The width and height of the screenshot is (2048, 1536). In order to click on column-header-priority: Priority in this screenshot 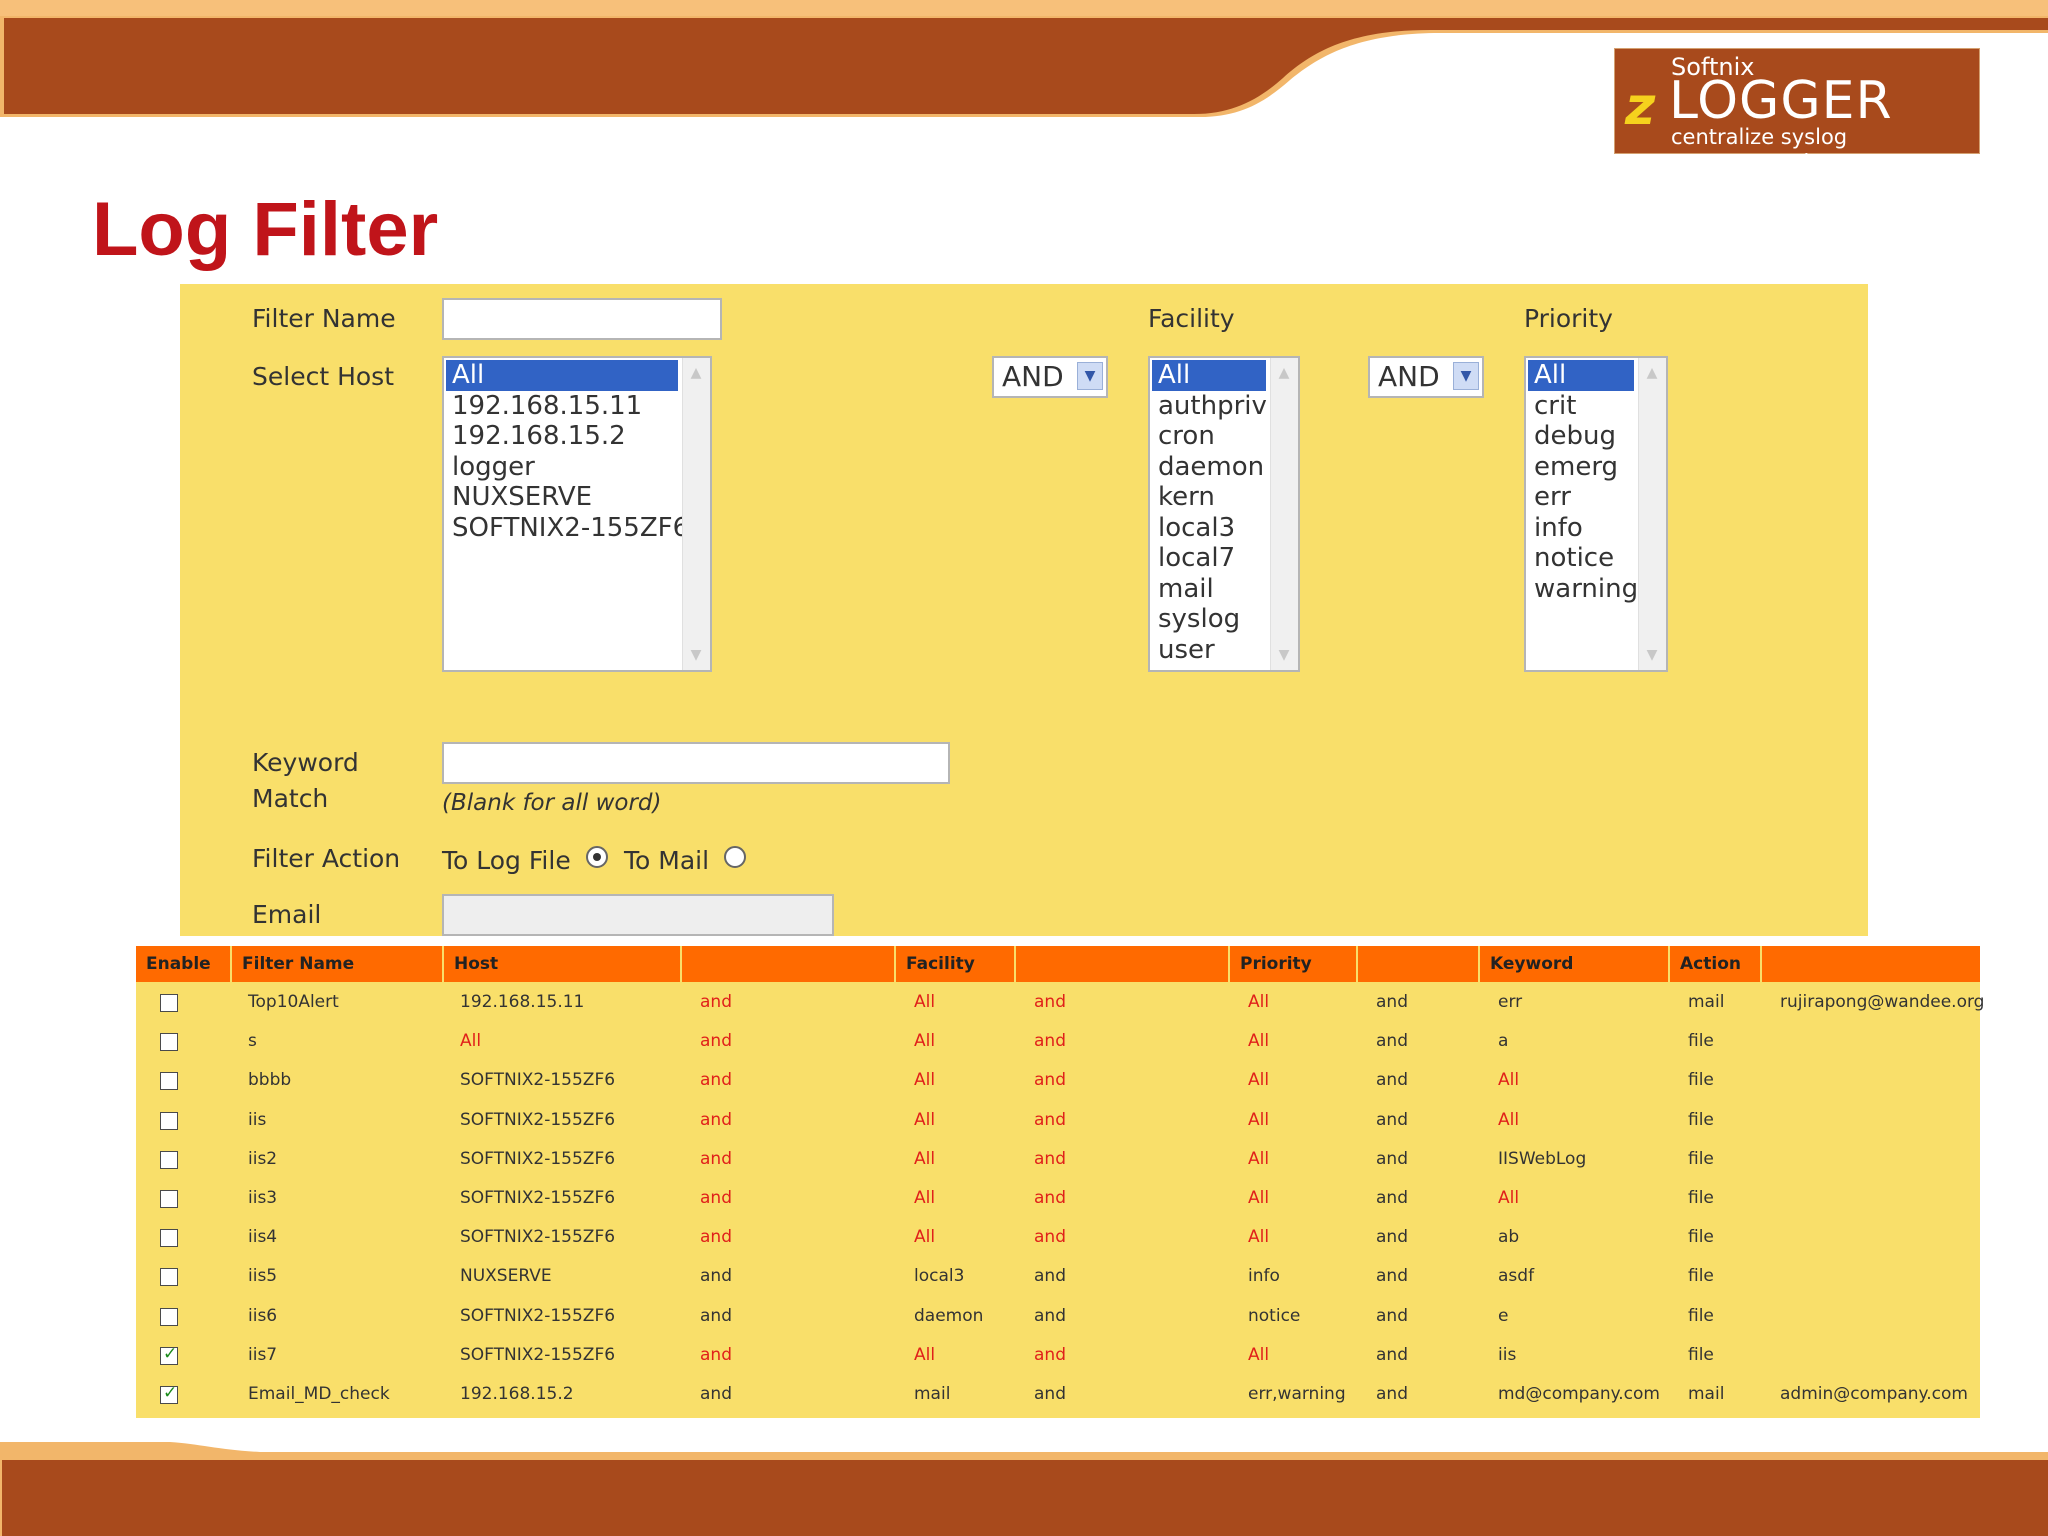, I will do `click(1294, 964)`.